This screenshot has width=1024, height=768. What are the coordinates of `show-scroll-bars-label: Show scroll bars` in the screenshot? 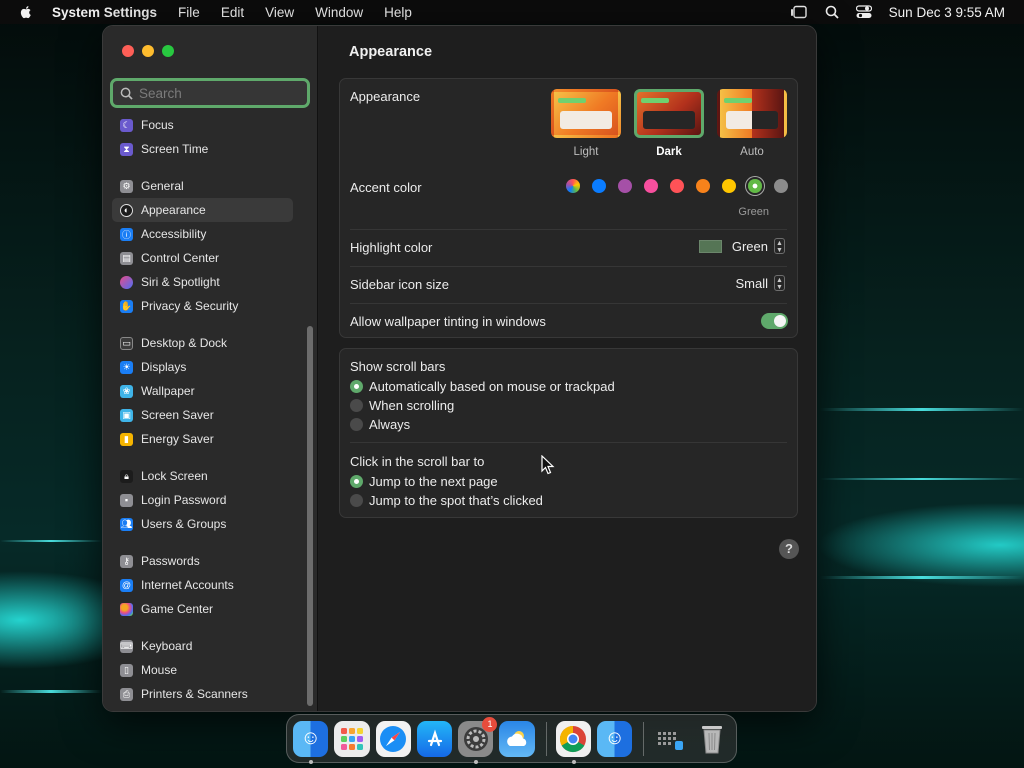 It's located at (398, 366).